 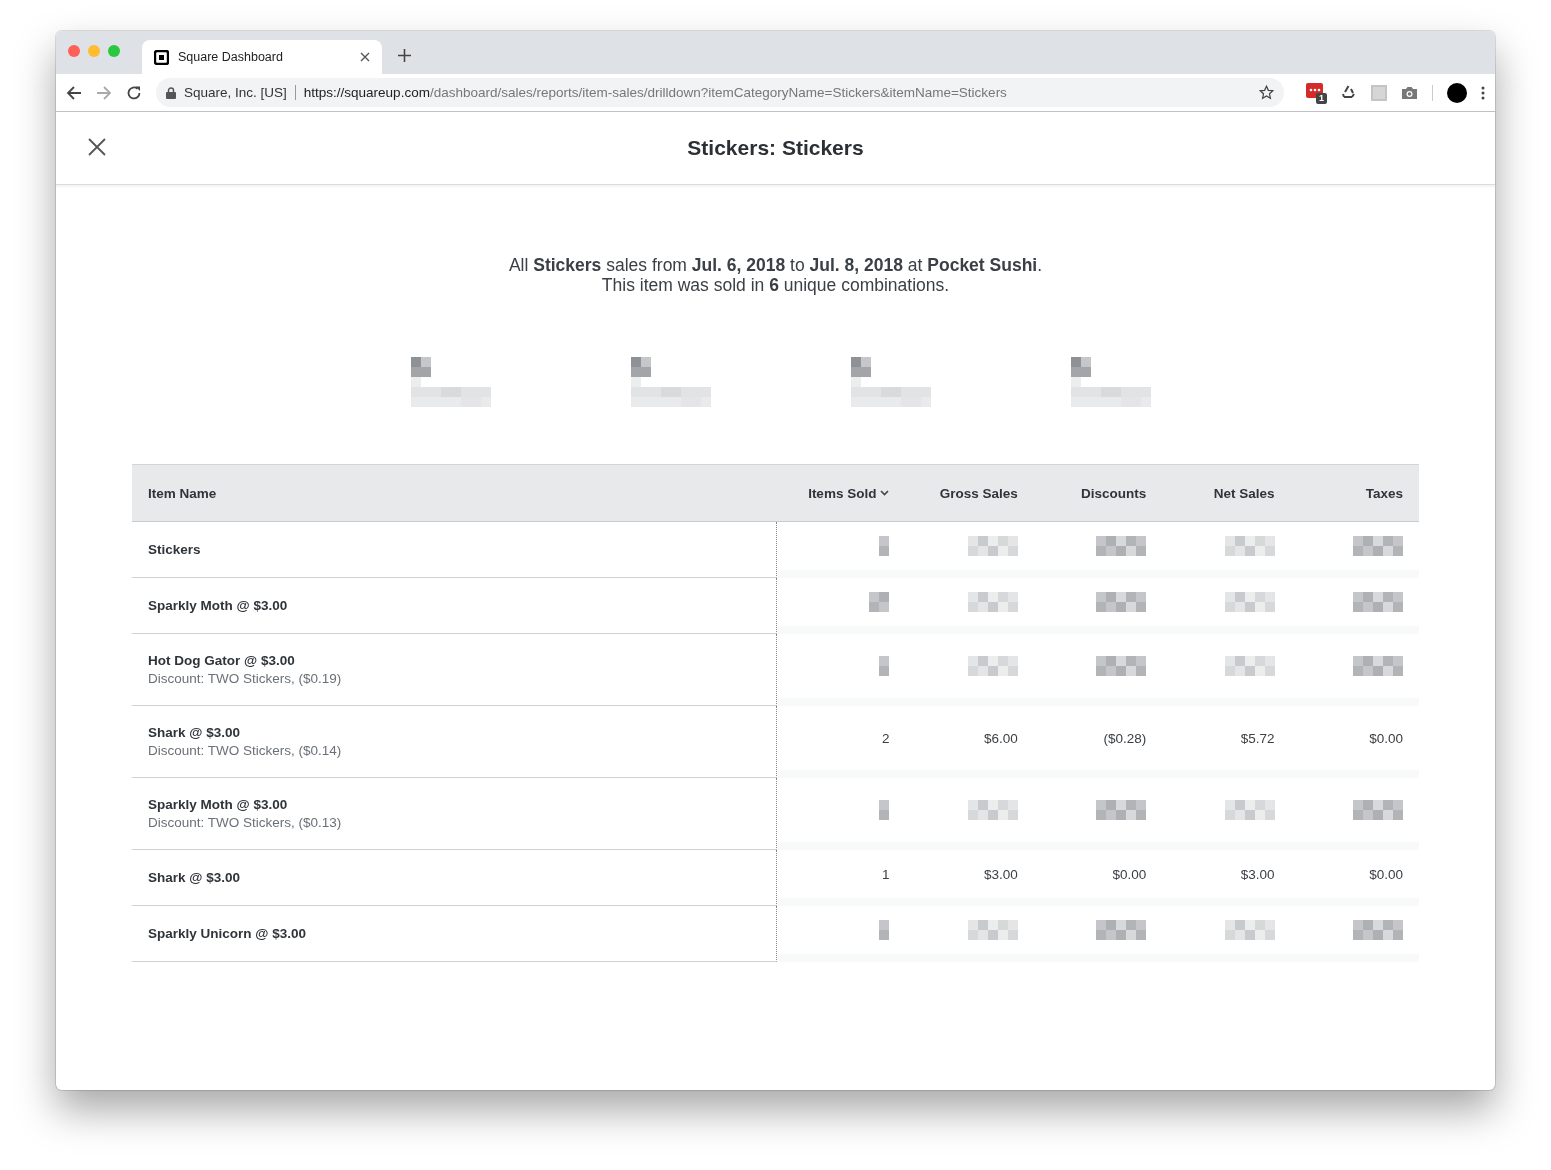 What do you see at coordinates (978, 493) in the screenshot?
I see `column-header: Gross Sales` at bounding box center [978, 493].